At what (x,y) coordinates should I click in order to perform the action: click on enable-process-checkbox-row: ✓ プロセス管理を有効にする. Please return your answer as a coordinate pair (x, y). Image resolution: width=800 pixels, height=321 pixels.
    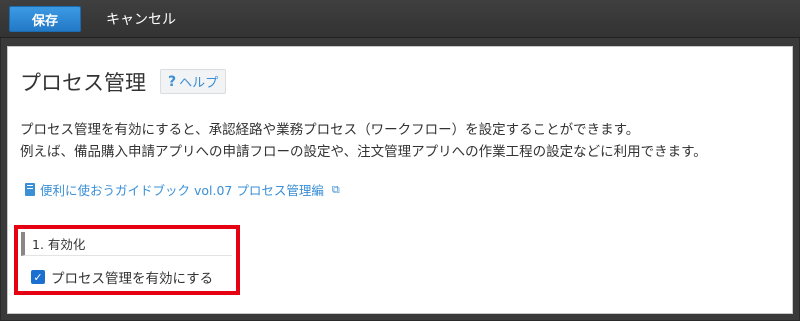
    Looking at the image, I should click on (122, 277).